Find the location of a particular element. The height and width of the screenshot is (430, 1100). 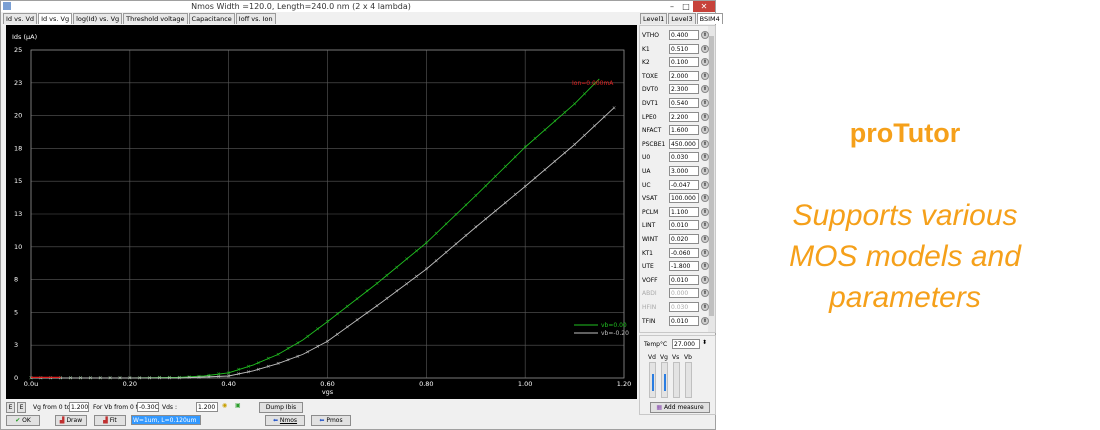

minimize-button: – is located at coordinates (672, 6).